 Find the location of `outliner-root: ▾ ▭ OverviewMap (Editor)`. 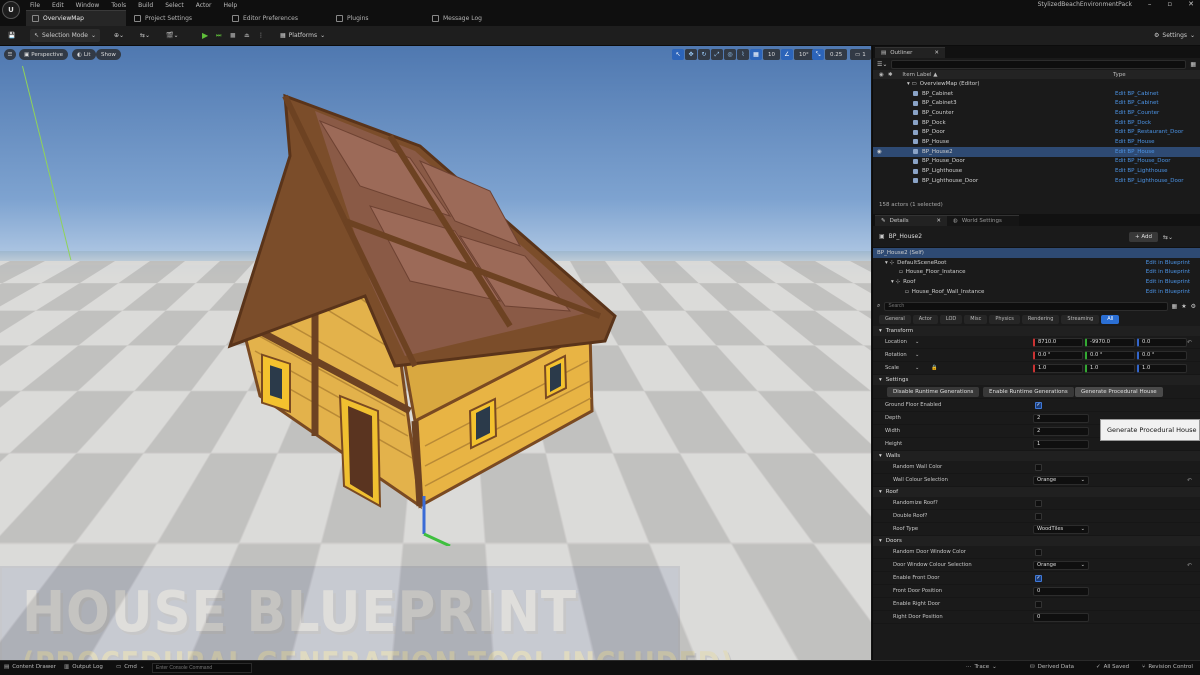

outliner-root: ▾ ▭ OverviewMap (Editor) is located at coordinates (1036, 84).